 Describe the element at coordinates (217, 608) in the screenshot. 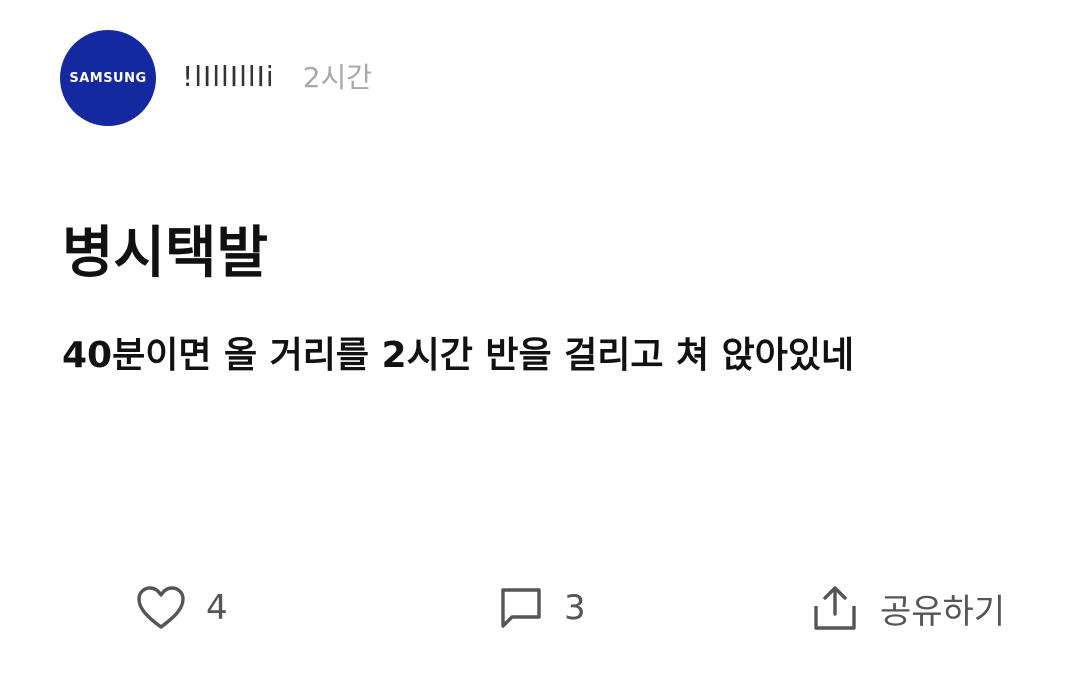

I see `like-count: 4` at that location.